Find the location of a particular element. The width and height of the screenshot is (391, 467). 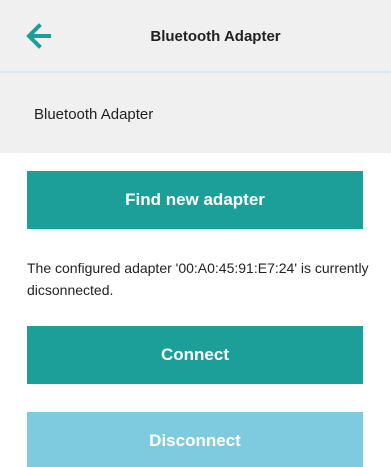

section-label: Bluetooth Adapter is located at coordinates (94, 114).